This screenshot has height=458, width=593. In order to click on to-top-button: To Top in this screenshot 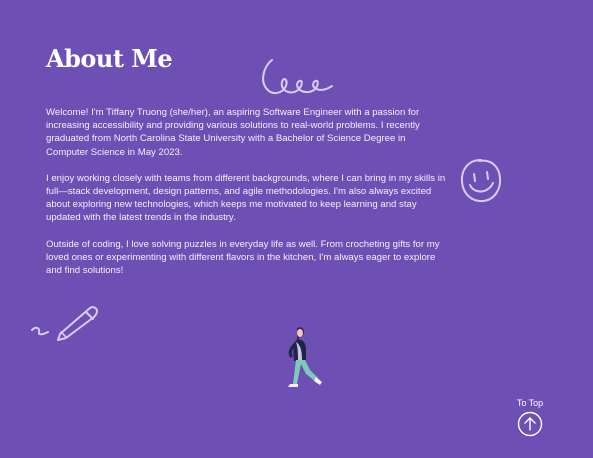, I will do `click(530, 420)`.